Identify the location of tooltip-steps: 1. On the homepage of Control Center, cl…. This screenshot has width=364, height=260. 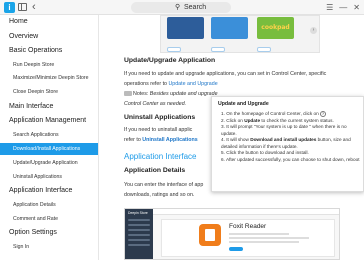
(291, 137).